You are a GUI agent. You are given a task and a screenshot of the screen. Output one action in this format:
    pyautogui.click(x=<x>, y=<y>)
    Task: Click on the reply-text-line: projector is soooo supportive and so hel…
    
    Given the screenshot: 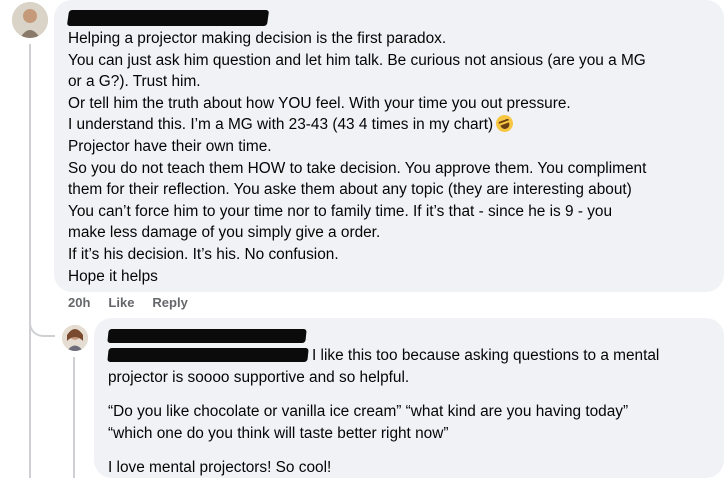 What is the action you would take?
    pyautogui.click(x=259, y=377)
    